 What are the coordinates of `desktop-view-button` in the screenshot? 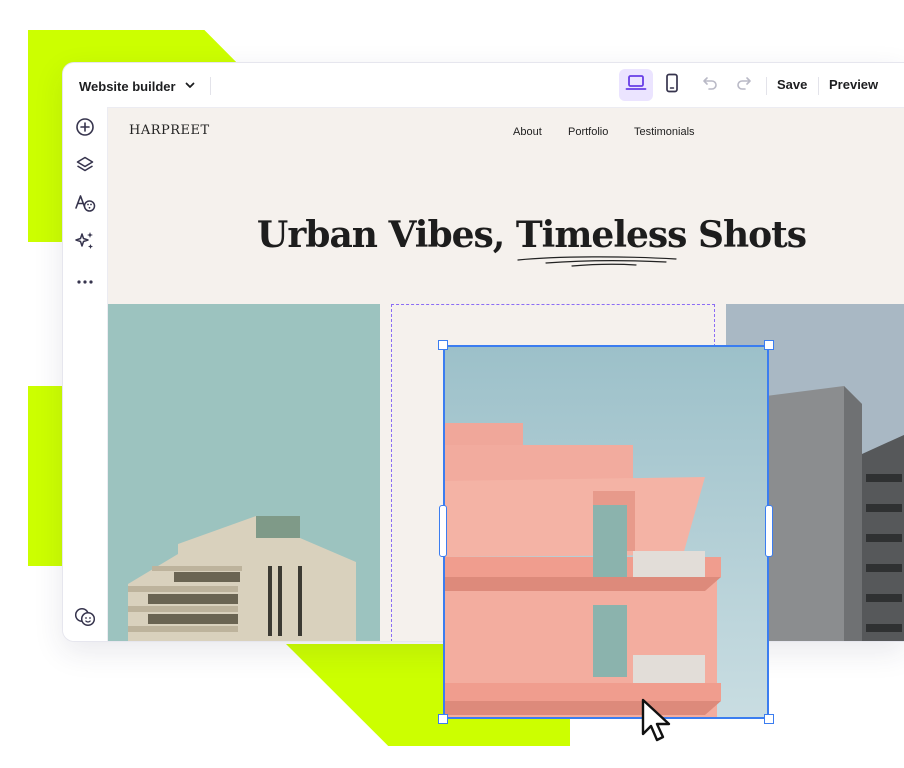 It's located at (636, 85).